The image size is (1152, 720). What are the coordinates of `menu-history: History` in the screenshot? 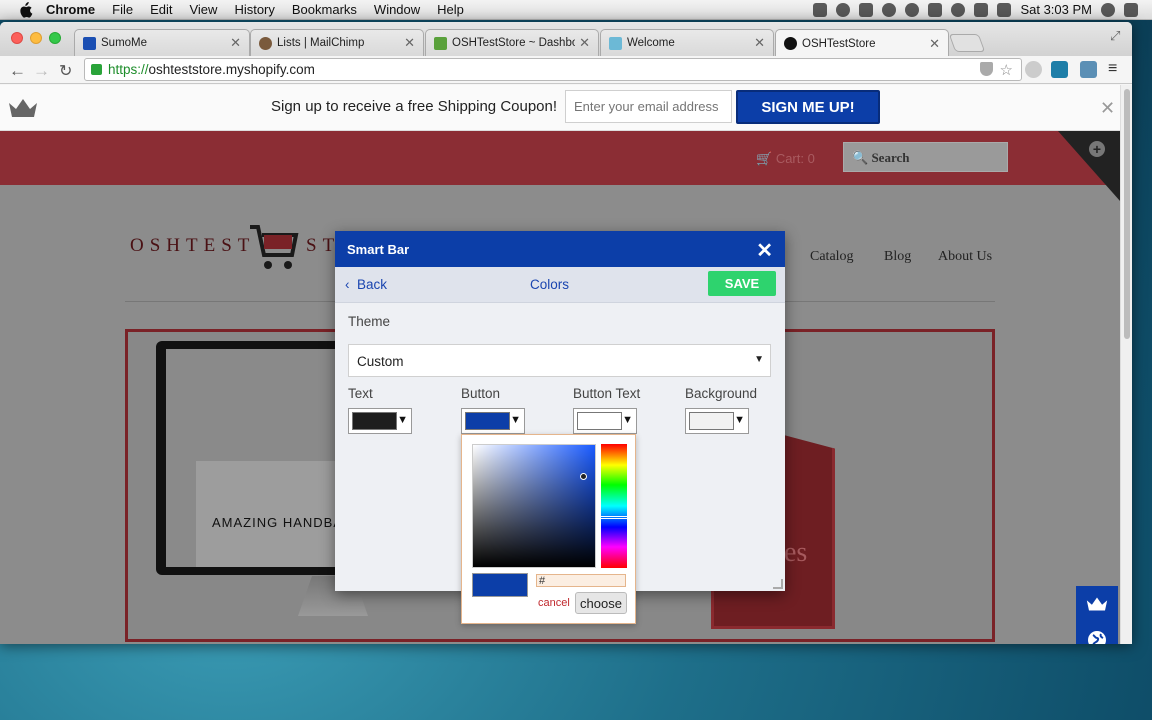 It's located at (254, 9).